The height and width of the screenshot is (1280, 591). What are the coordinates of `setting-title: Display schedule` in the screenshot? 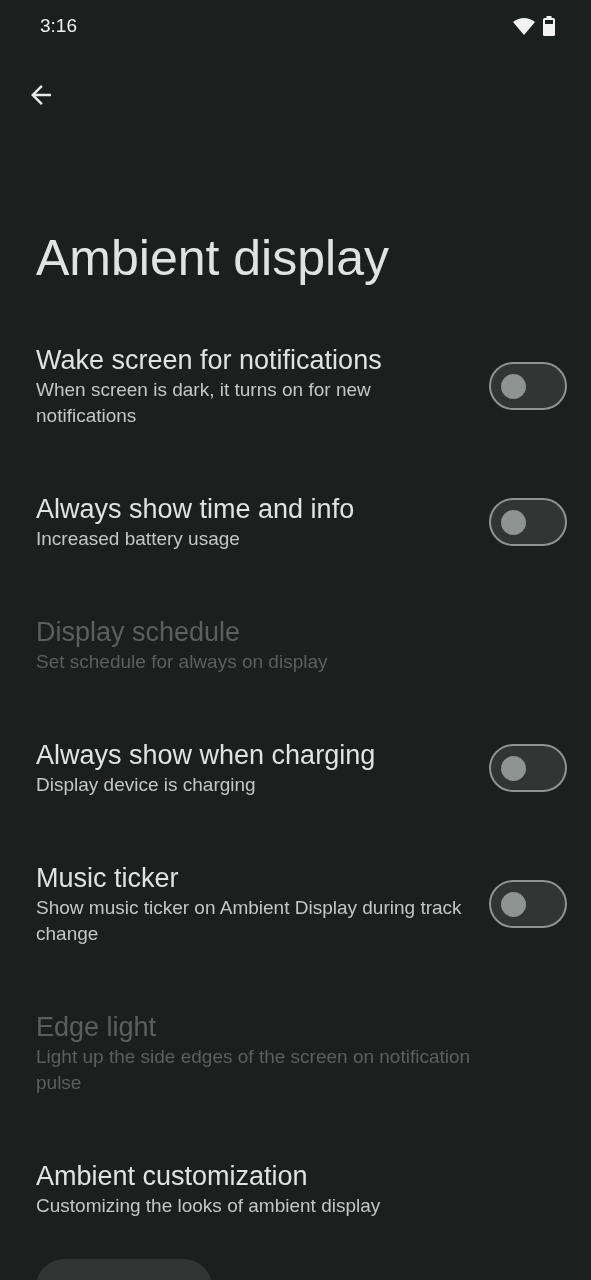 It's located at (139, 632).